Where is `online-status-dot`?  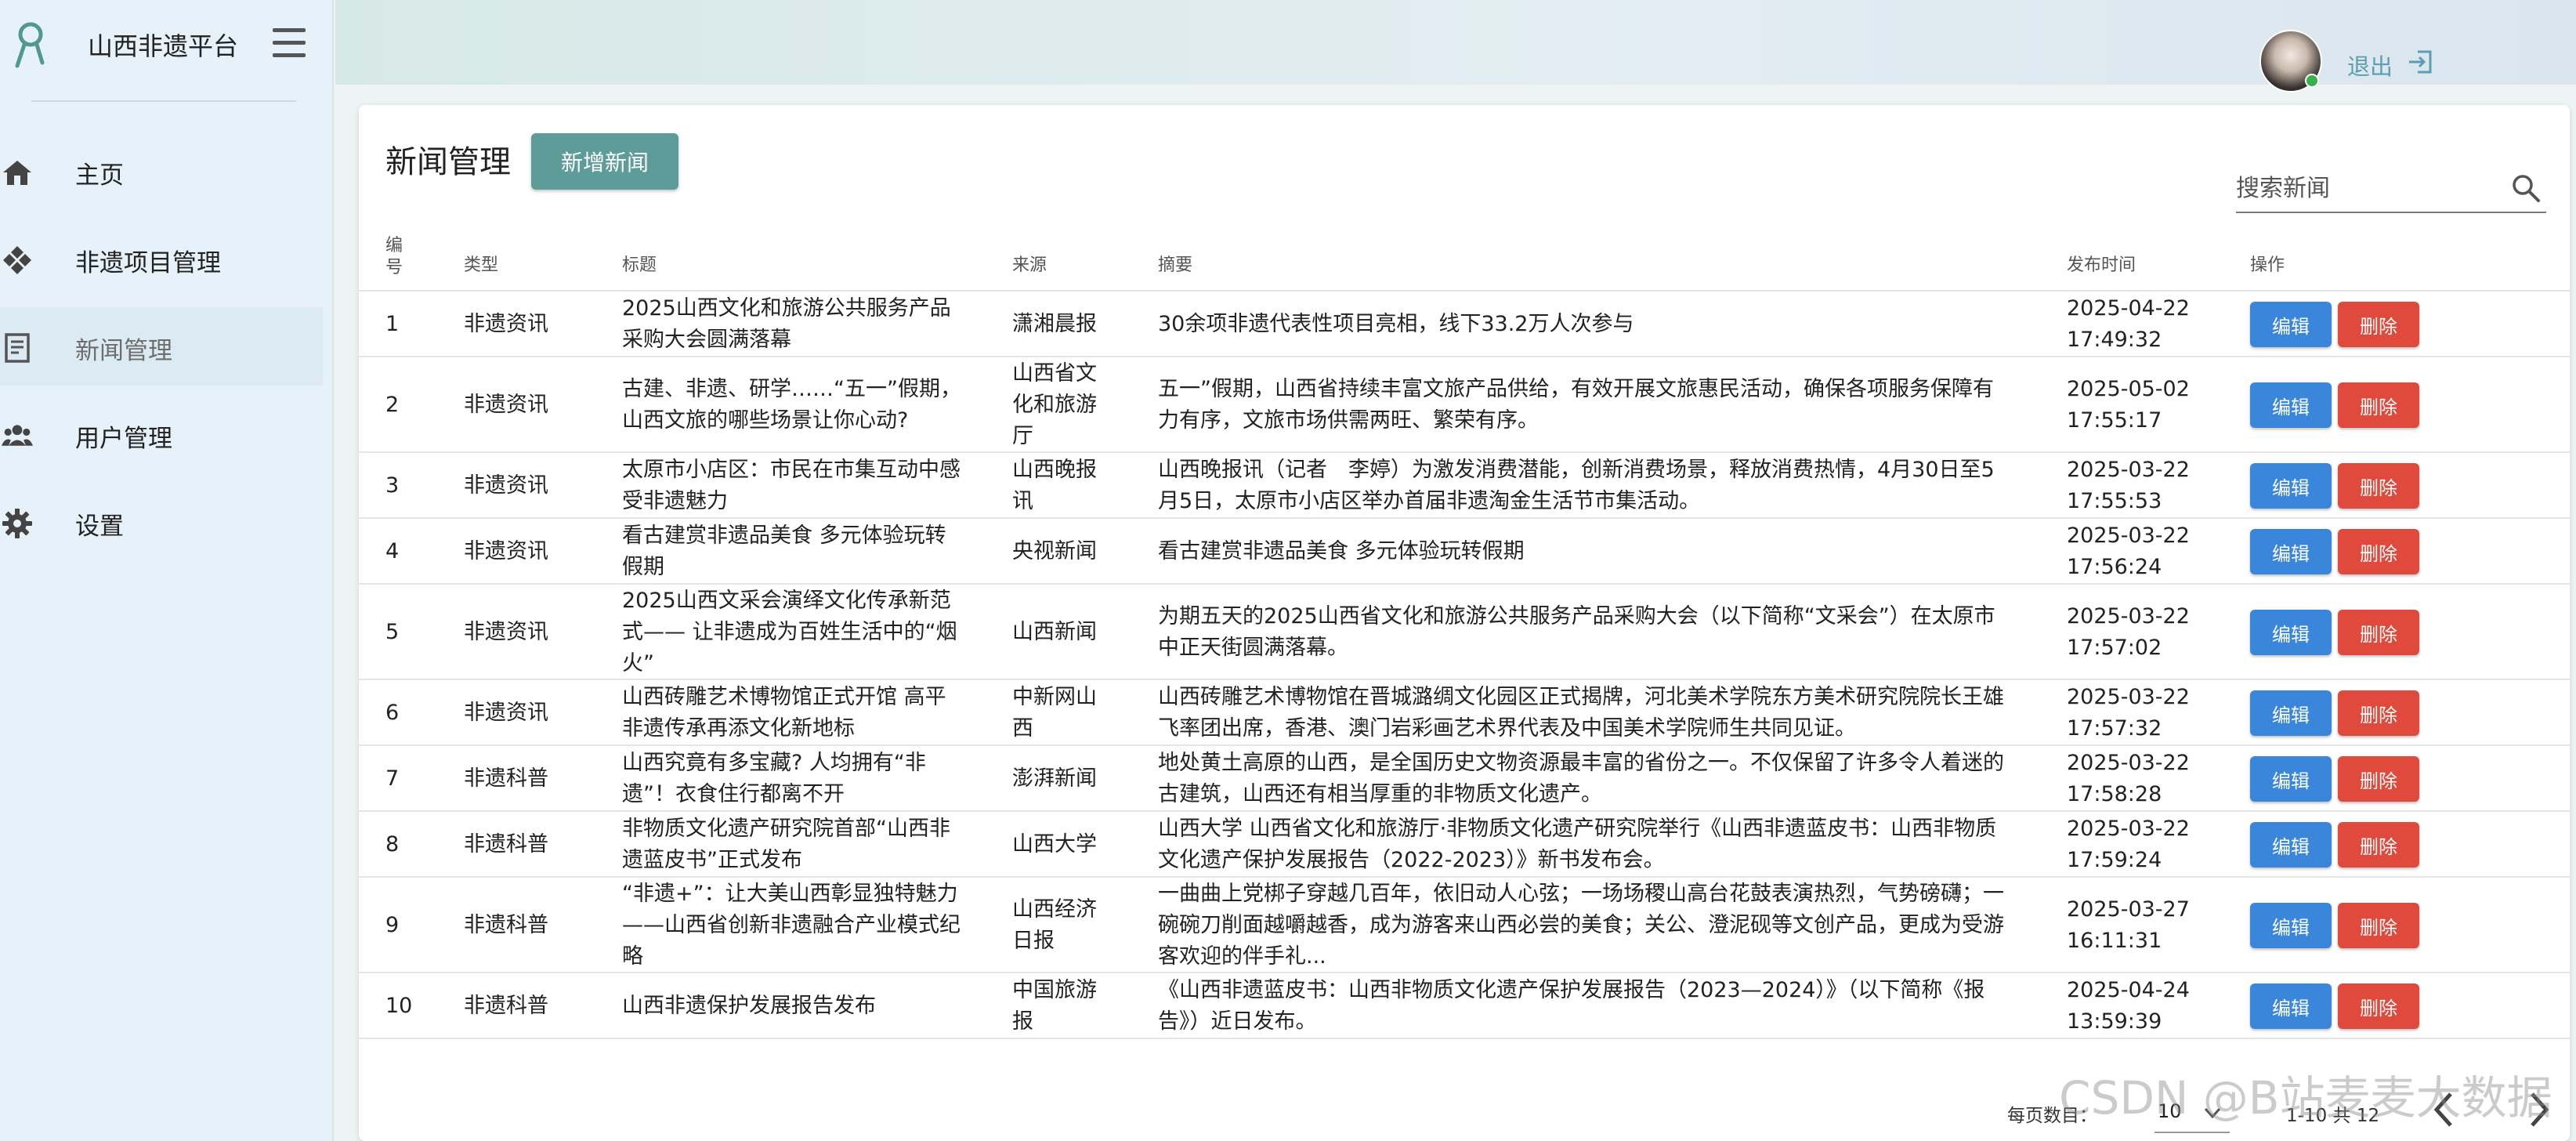 online-status-dot is located at coordinates (2312, 81).